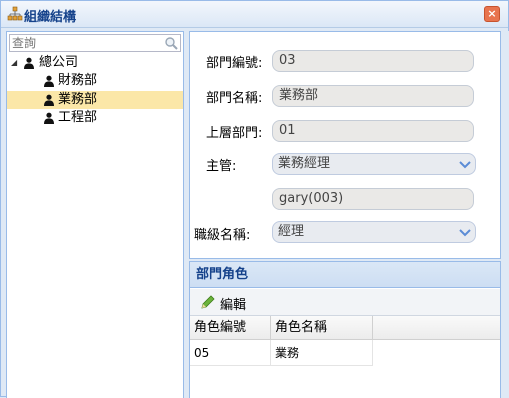 The height and width of the screenshot is (398, 509). Describe the element at coordinates (322, 353) in the screenshot. I see `table-cell-role-name: 業務` at that location.